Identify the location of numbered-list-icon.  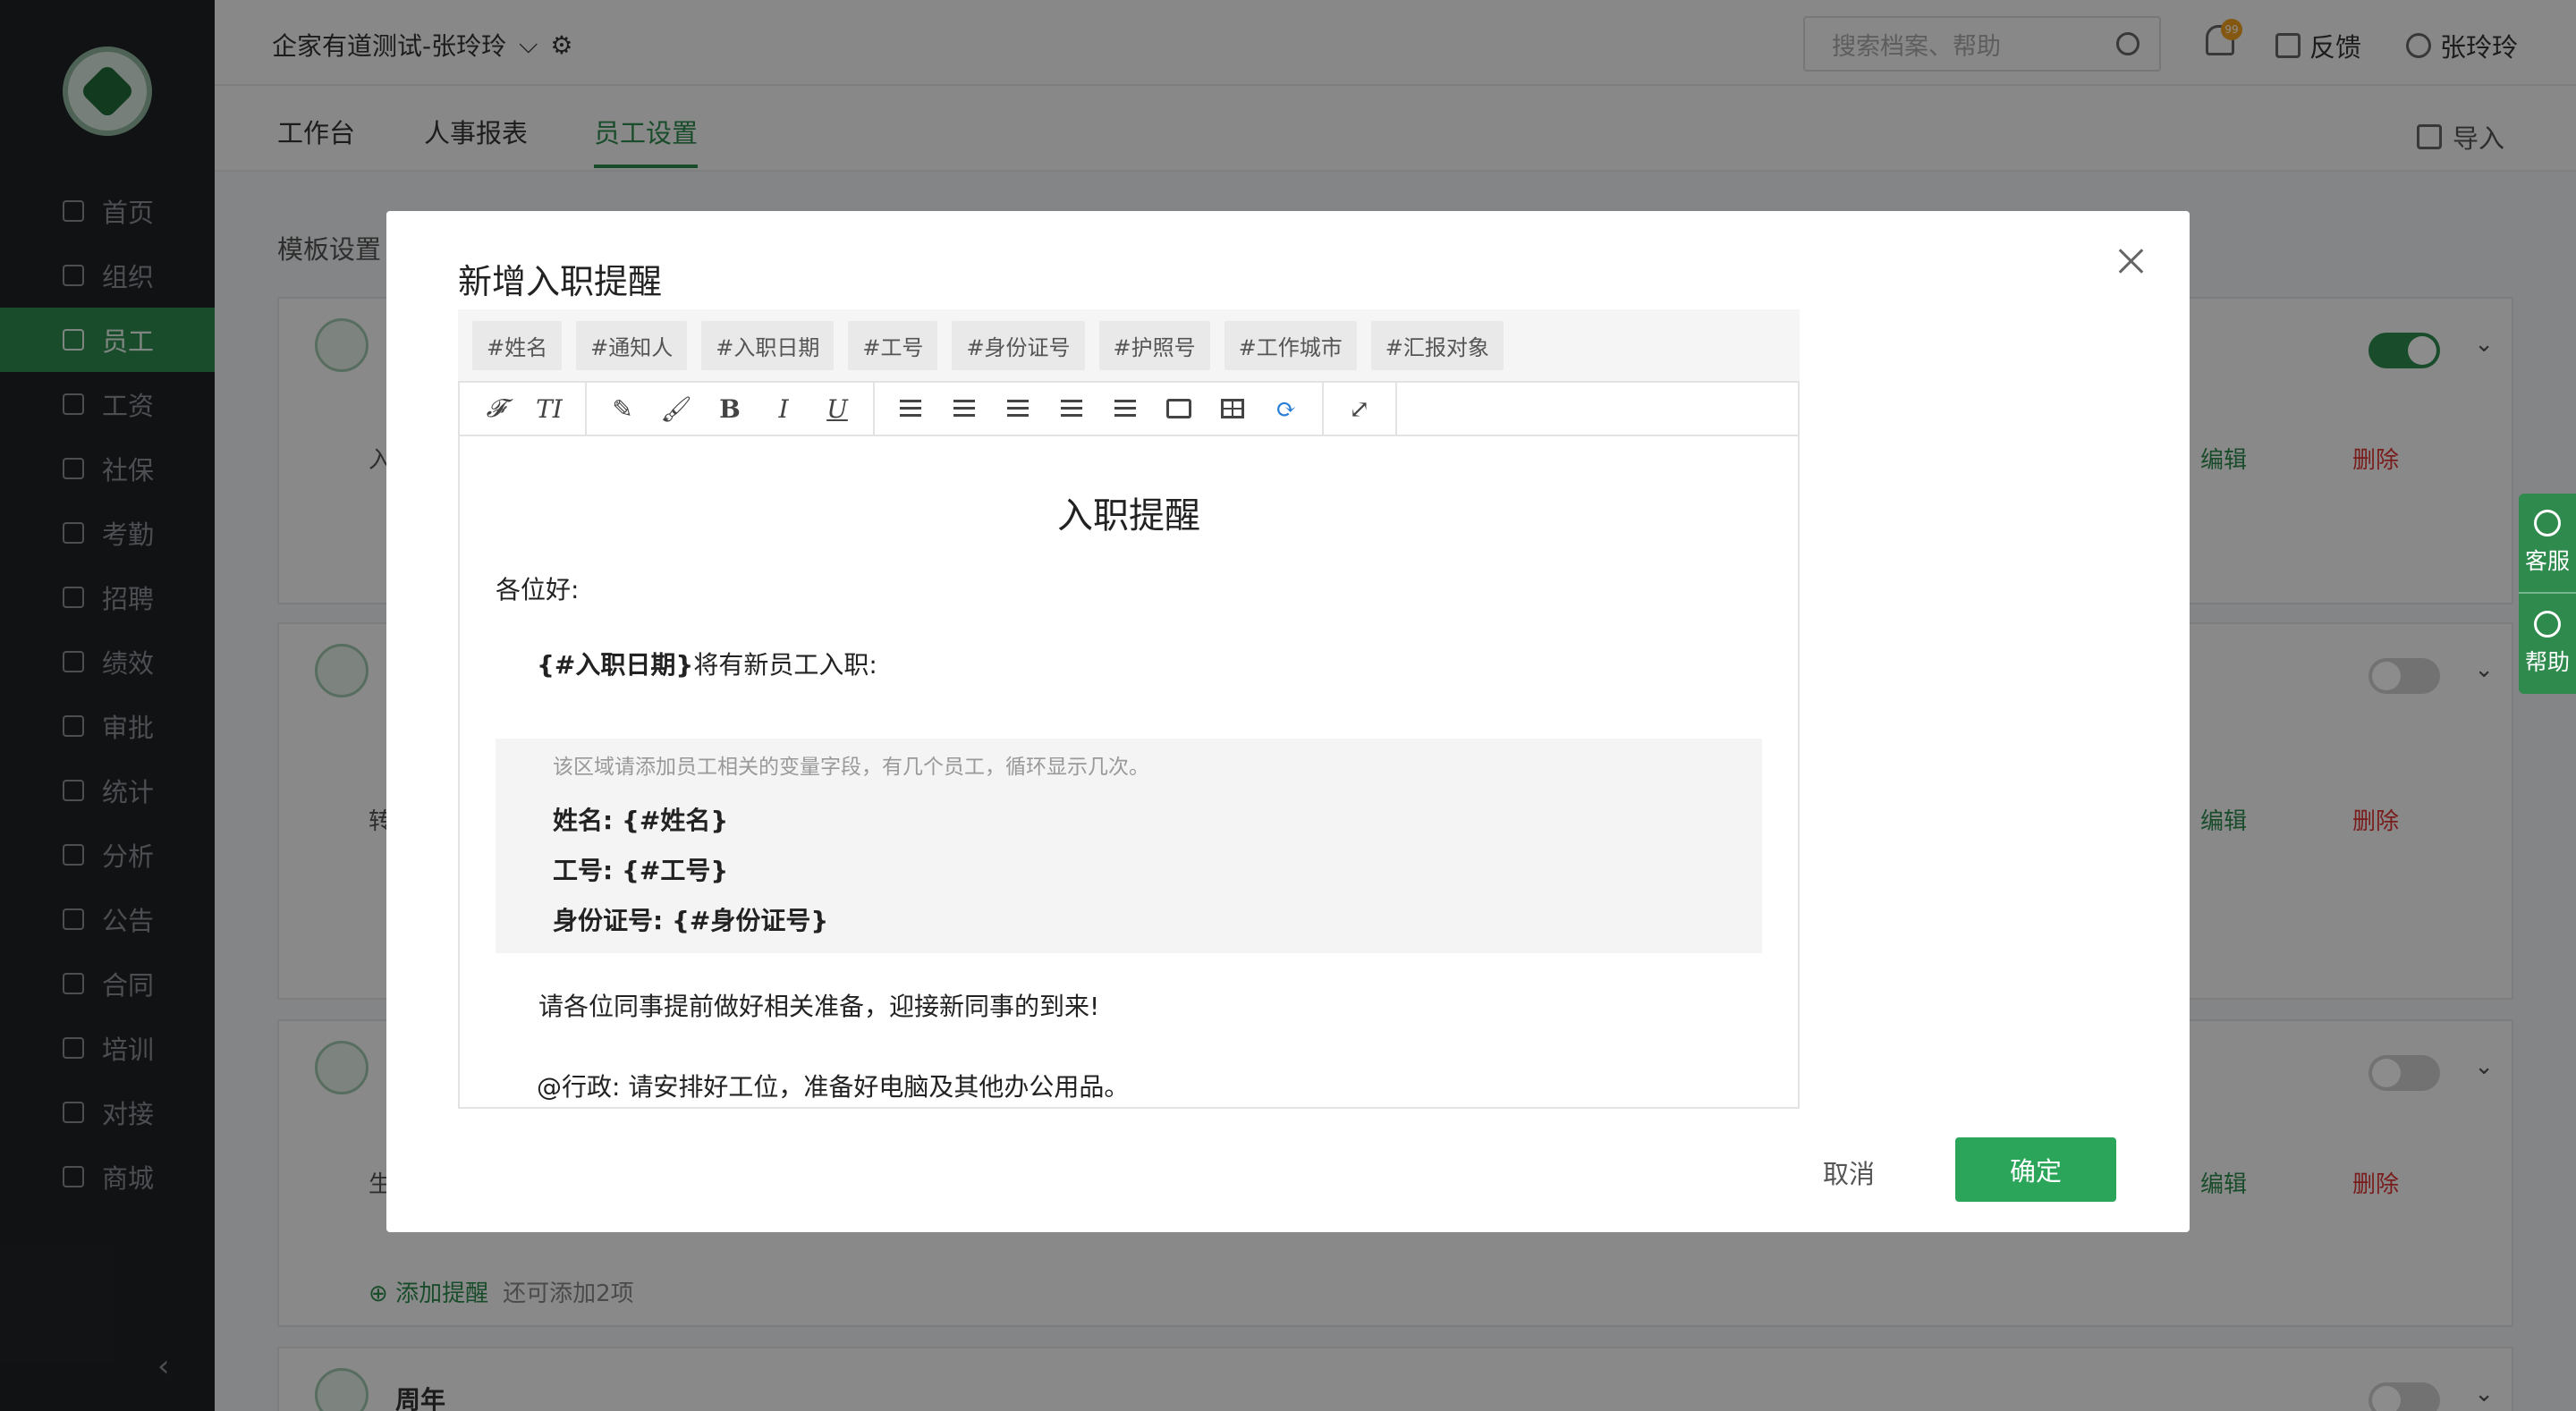
(1125, 409).